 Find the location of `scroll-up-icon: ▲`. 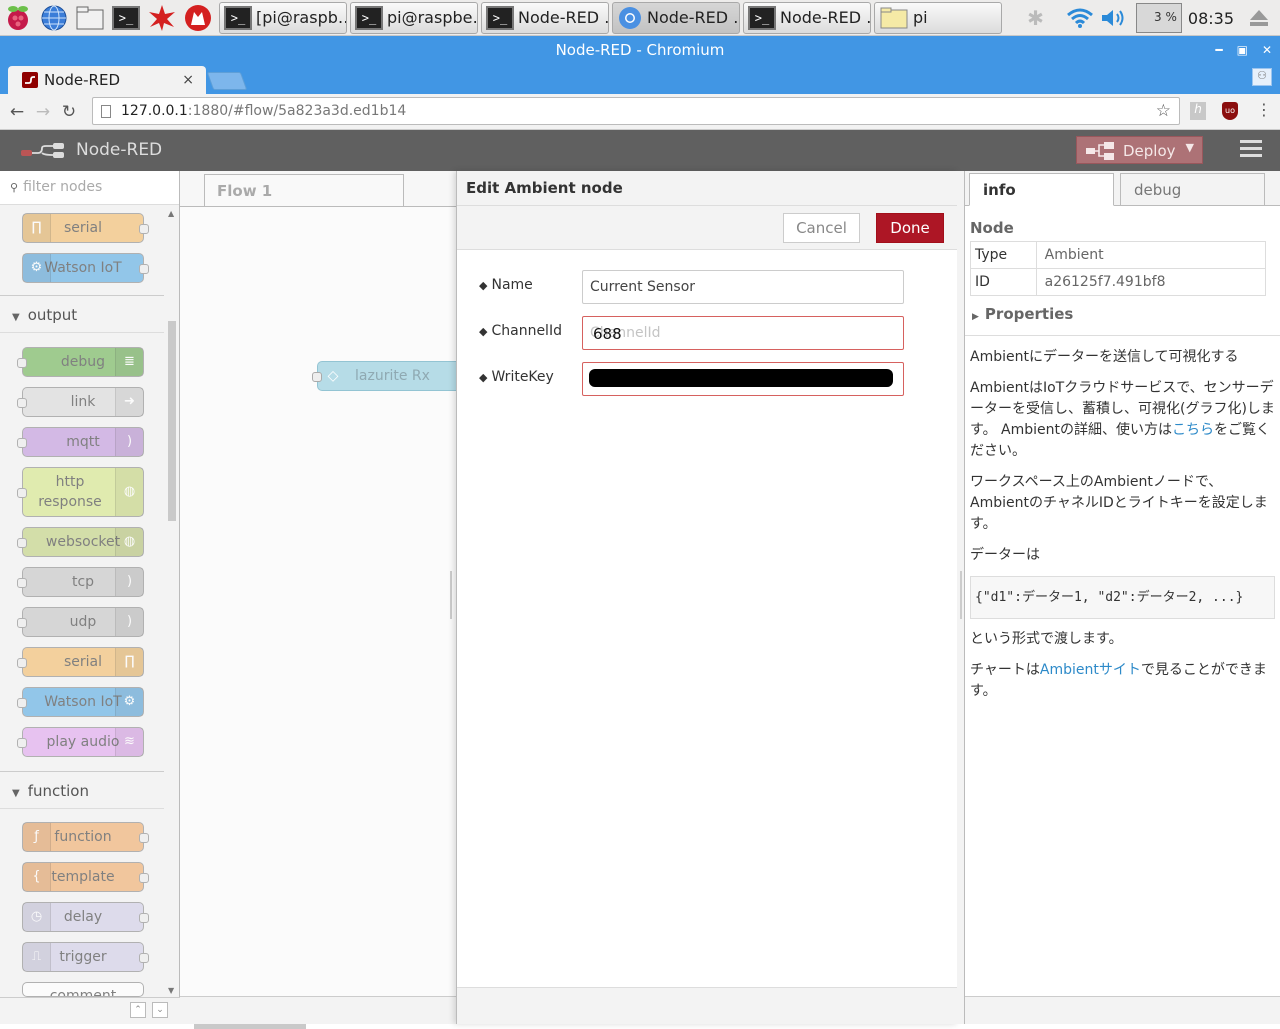

scroll-up-icon: ▲ is located at coordinates (171, 213).